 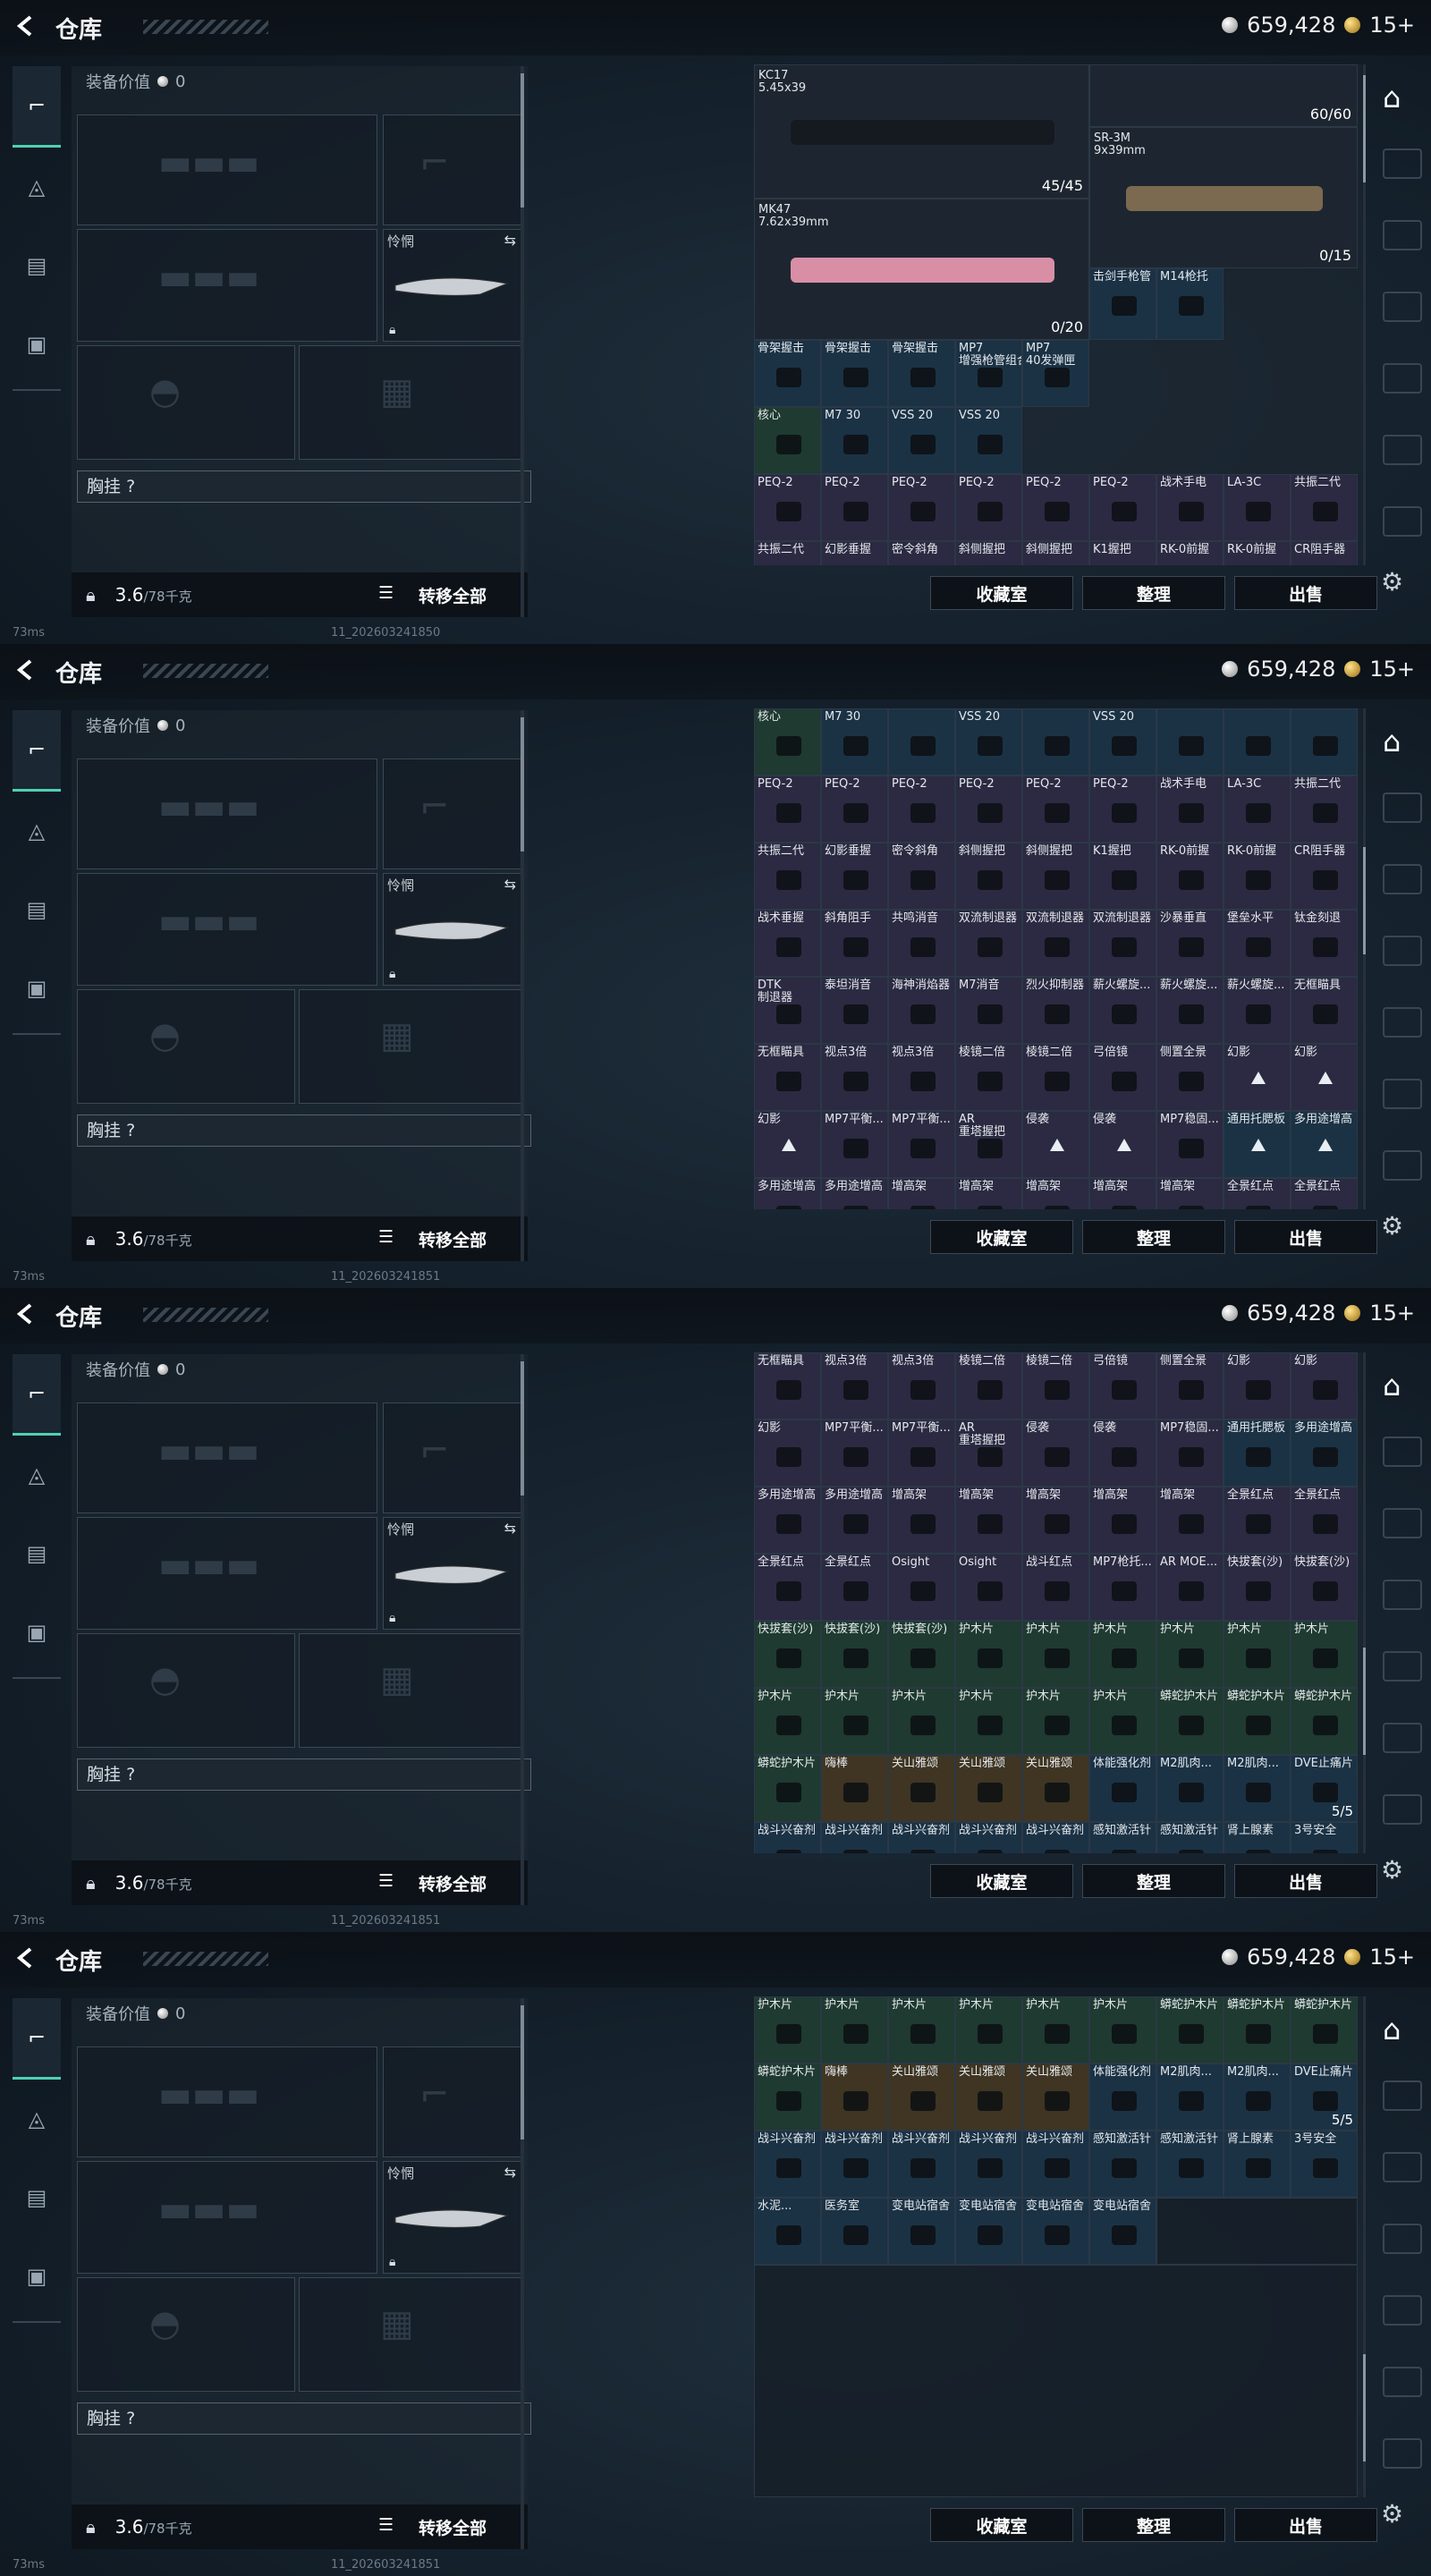 I want to click on stash-item: 战术手电, so click(x=1190, y=507).